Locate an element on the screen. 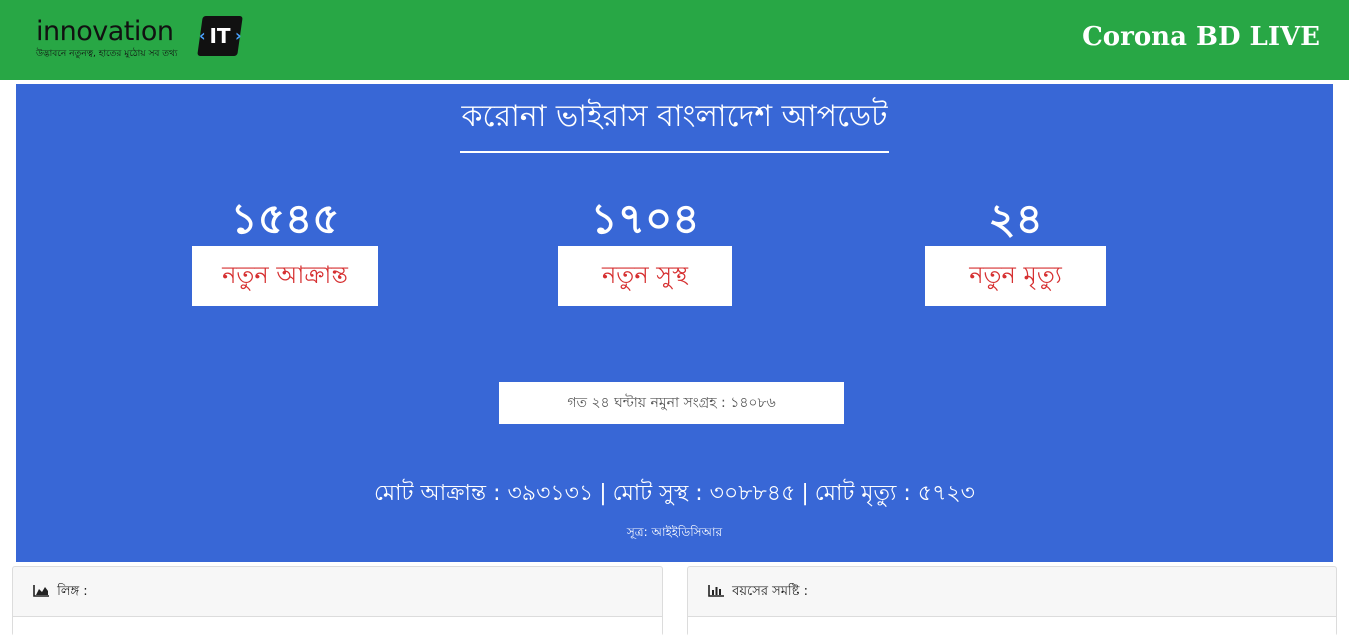 Image resolution: width=1349 pixels, height=637 pixels. panel-headline: করোনা ভাইরাস বাংলাদেশ আপডেট is located at coordinates (674, 122).